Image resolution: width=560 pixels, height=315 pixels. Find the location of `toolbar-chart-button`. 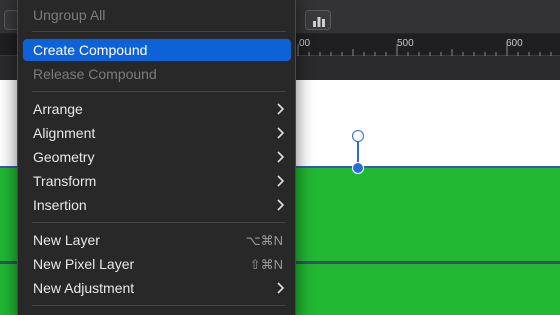

toolbar-chart-button is located at coordinates (318, 20).